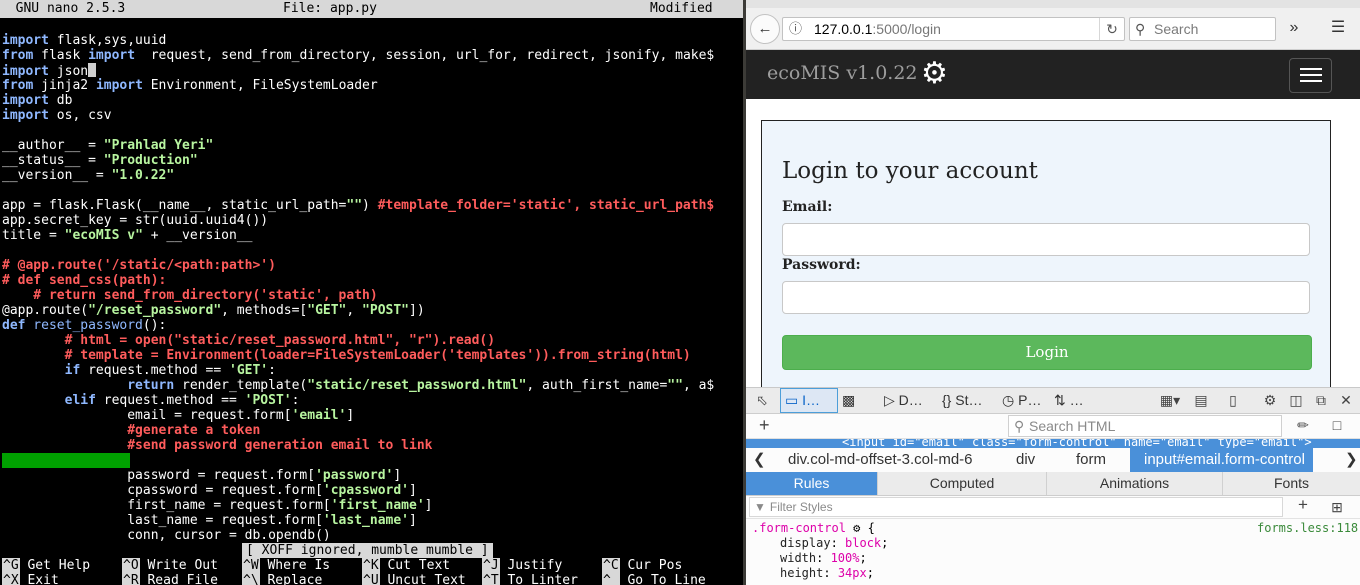 This screenshot has width=1360, height=585. I want to click on tab-computed: Computed, so click(962, 483).